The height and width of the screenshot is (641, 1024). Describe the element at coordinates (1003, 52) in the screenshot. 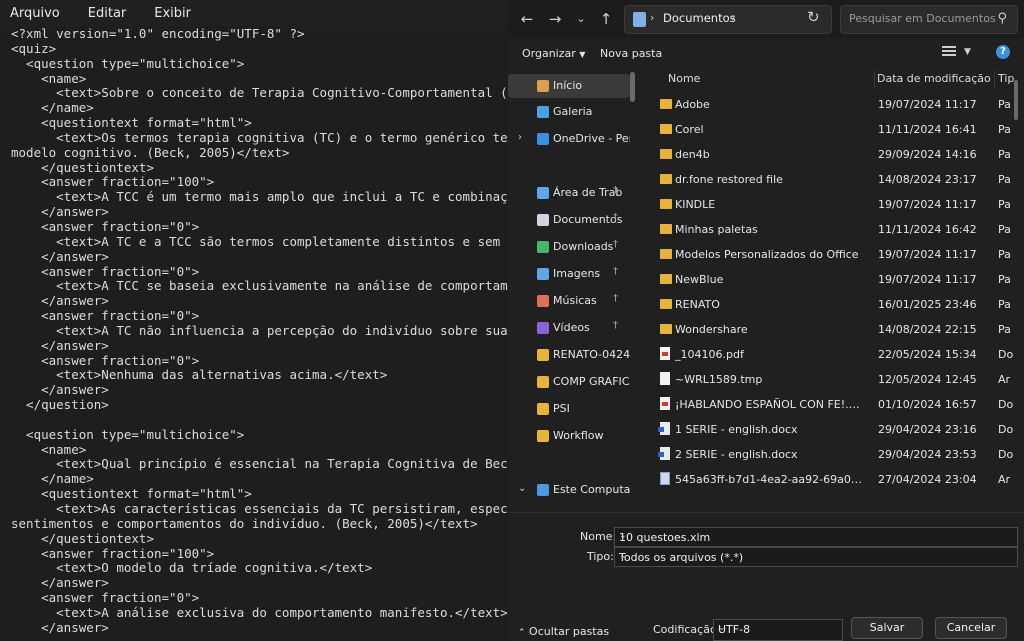

I see `help-icon: ?` at that location.